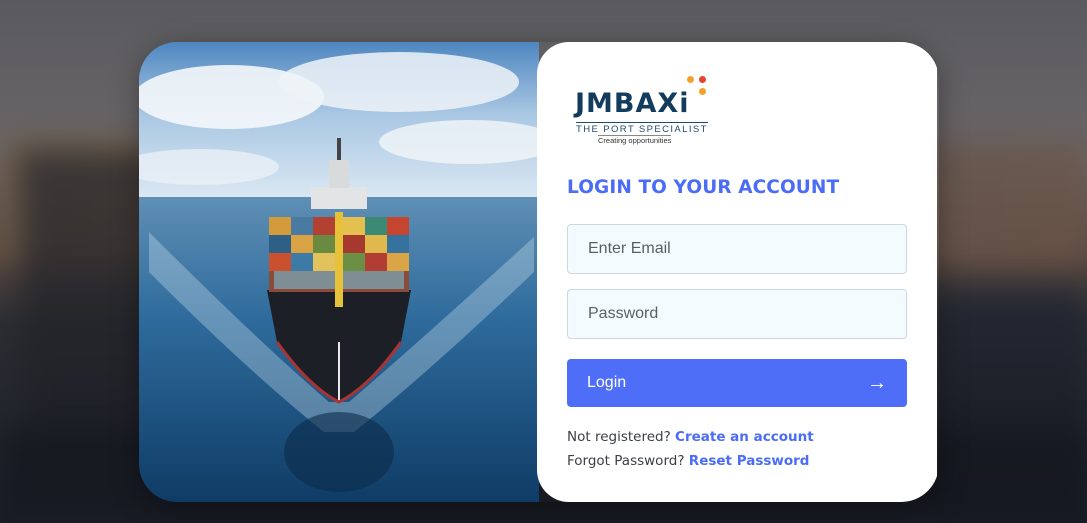  What do you see at coordinates (688, 461) in the screenshot?
I see `forgot-password-line: Forgot Password? Reset Password` at bounding box center [688, 461].